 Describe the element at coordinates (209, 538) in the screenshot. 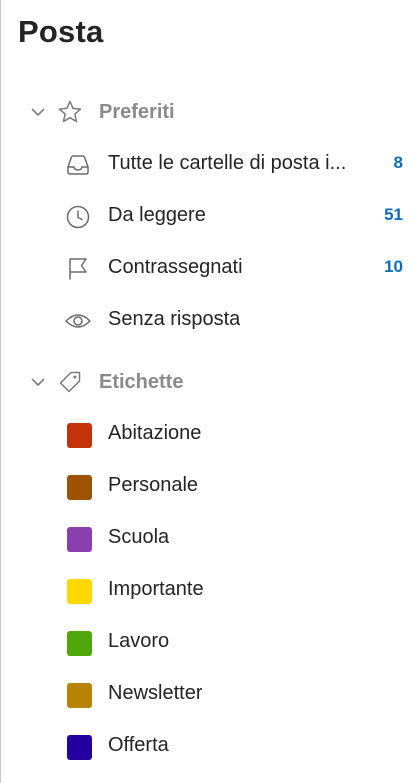

I see `label-item: Scuola` at that location.